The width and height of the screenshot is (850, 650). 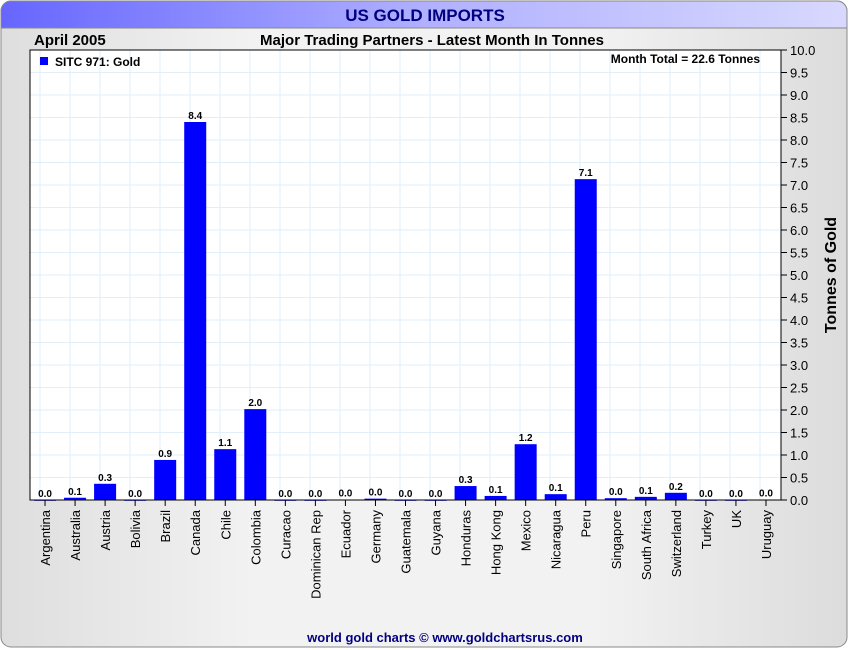 What do you see at coordinates (97, 62) in the screenshot?
I see `legend-label: SITC 971: Gold` at bounding box center [97, 62].